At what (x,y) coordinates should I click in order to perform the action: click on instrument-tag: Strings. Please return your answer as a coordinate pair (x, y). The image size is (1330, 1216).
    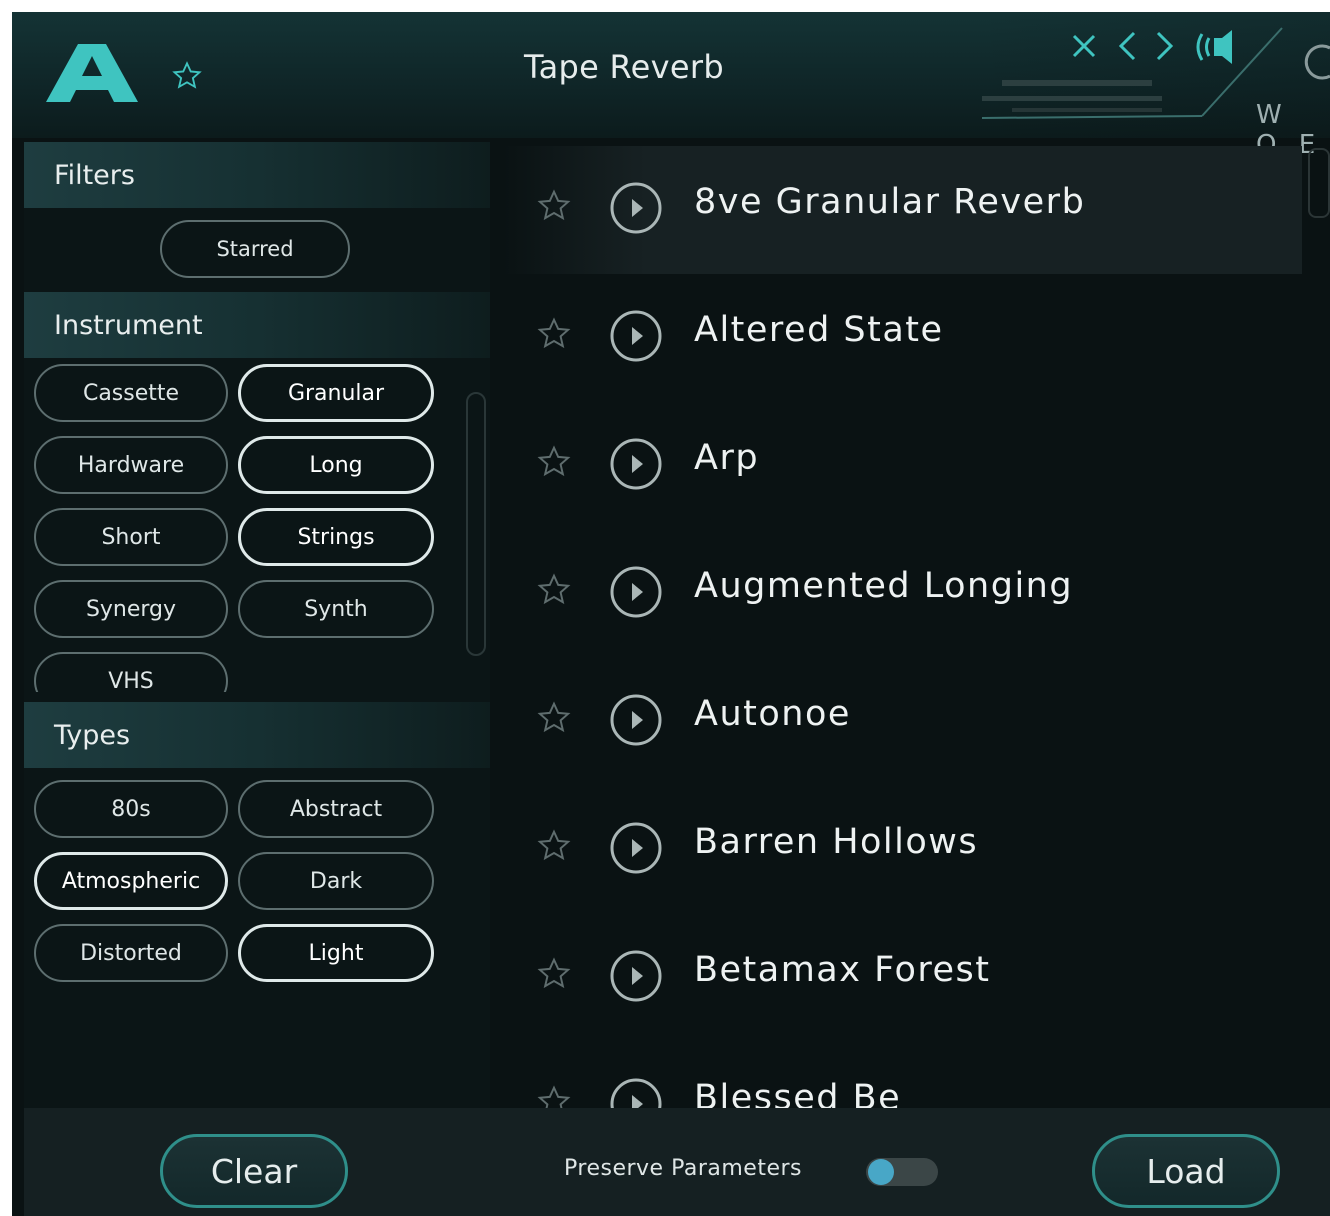
    Looking at the image, I should click on (336, 537).